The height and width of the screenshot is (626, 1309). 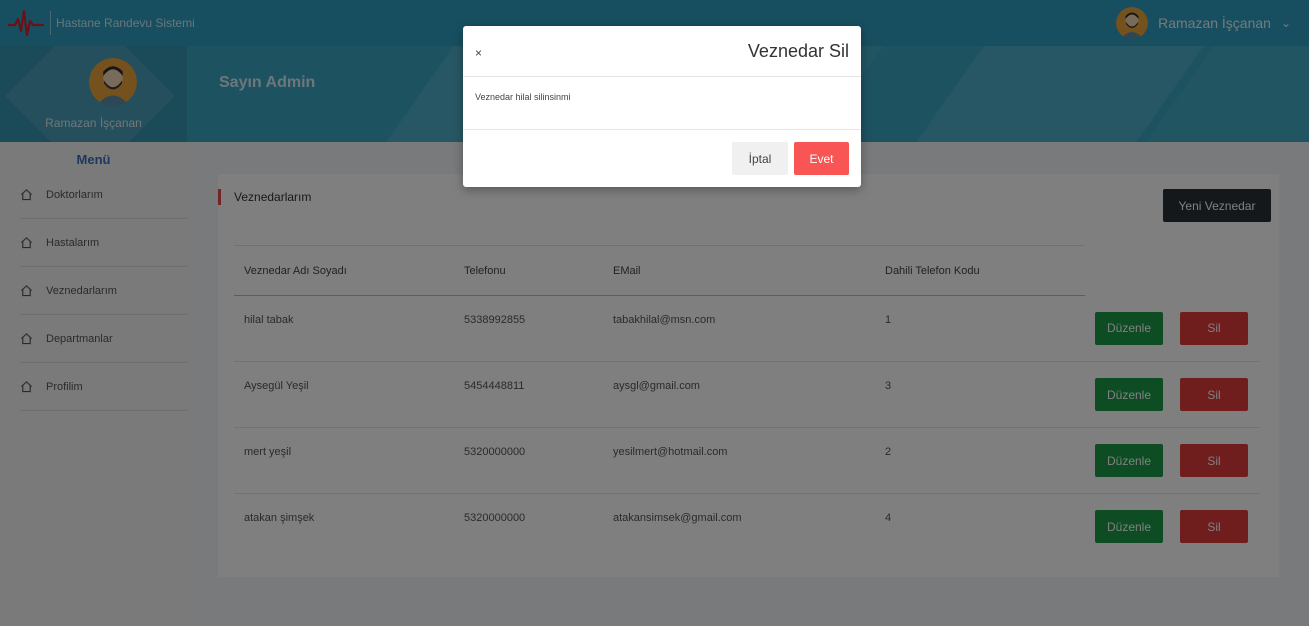 I want to click on modal-message: Veznedar hilal silinsinmi, so click(x=523, y=97).